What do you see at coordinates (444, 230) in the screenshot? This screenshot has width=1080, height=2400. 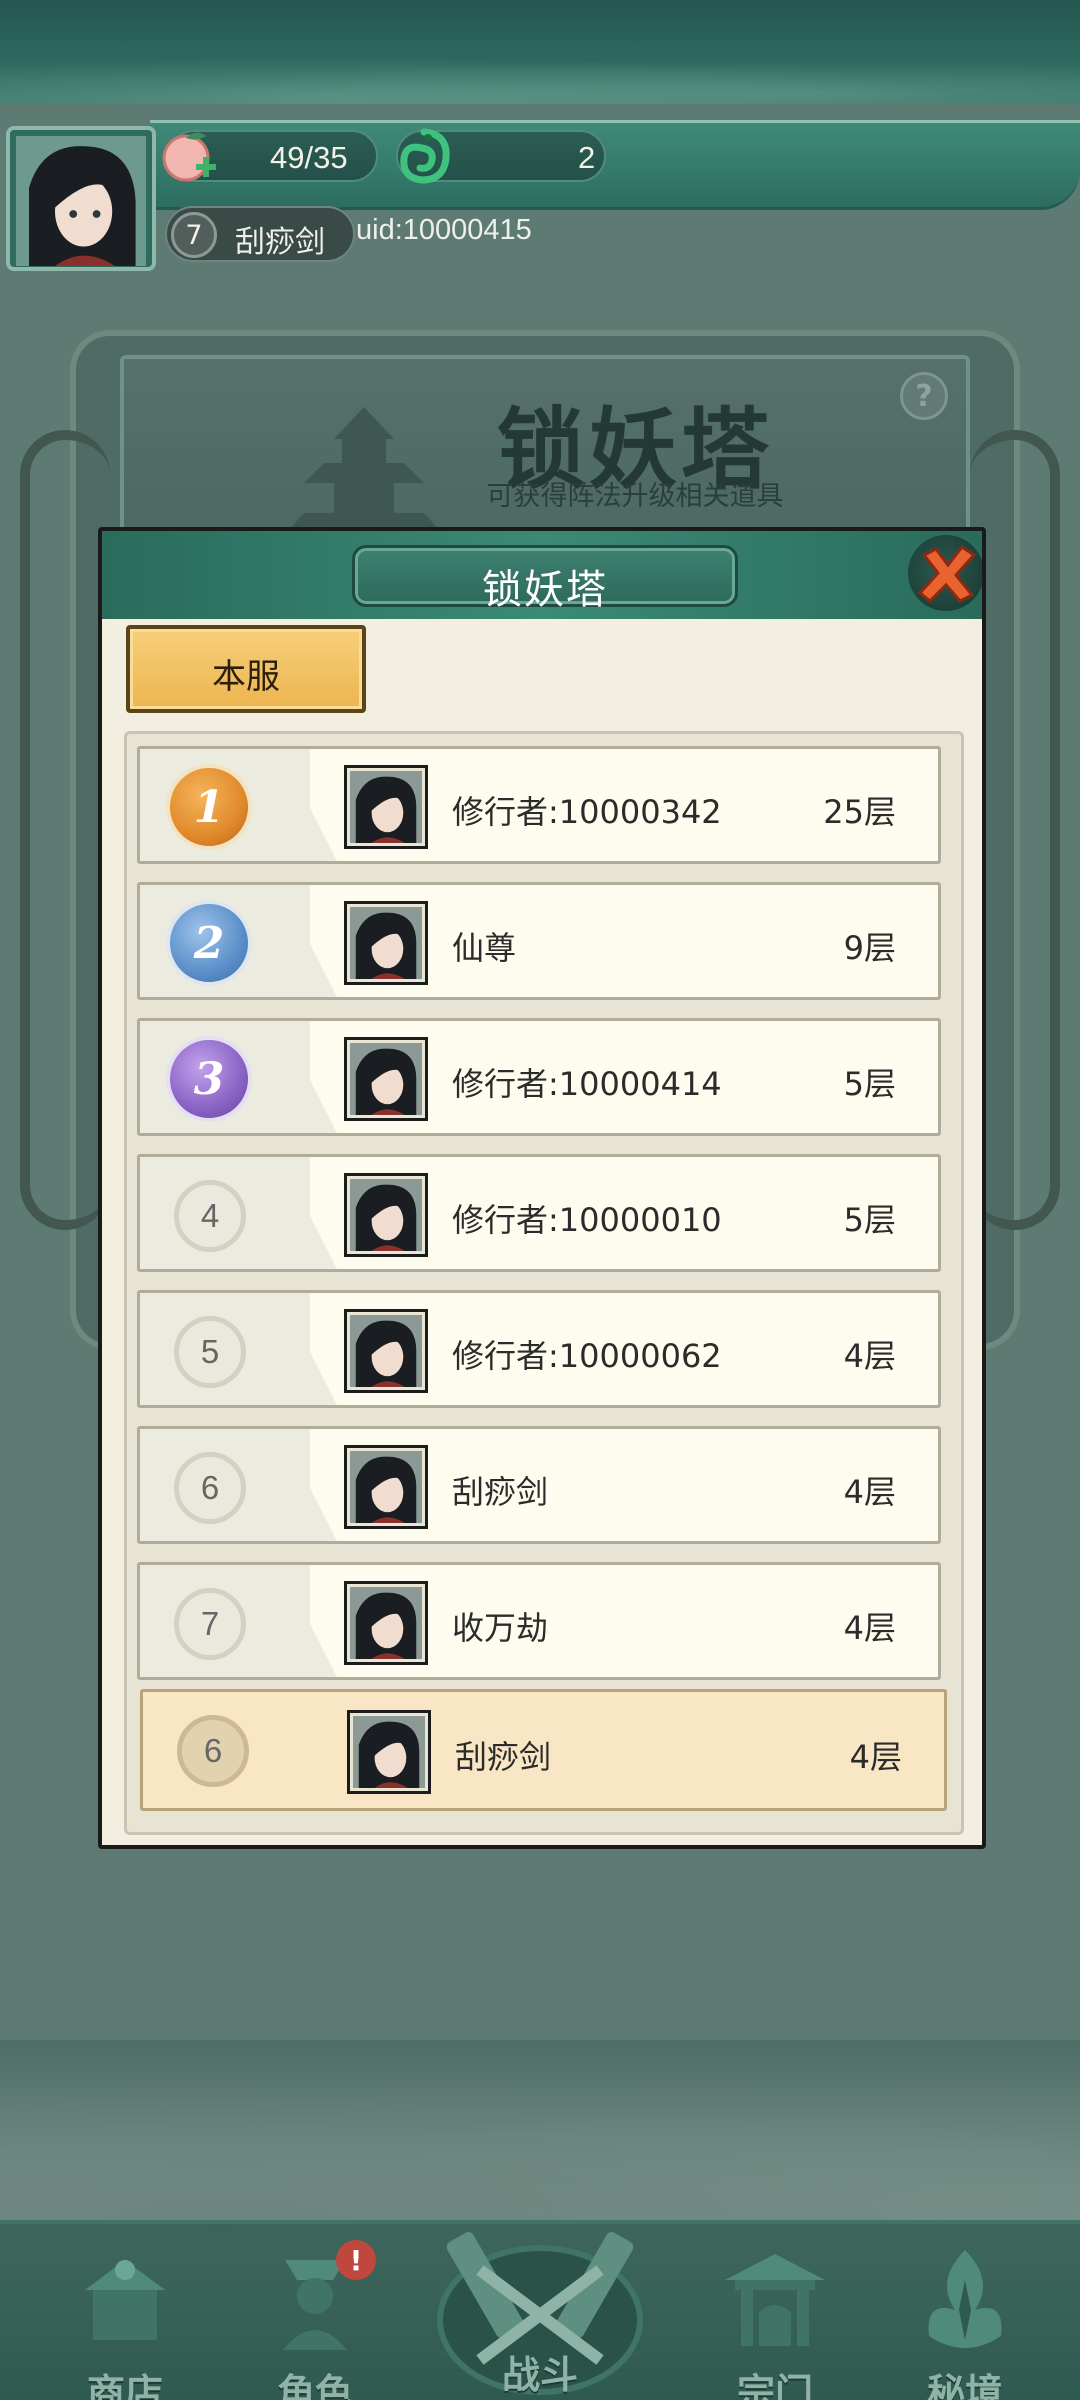 I see `player-uid: uid:10000415` at bounding box center [444, 230].